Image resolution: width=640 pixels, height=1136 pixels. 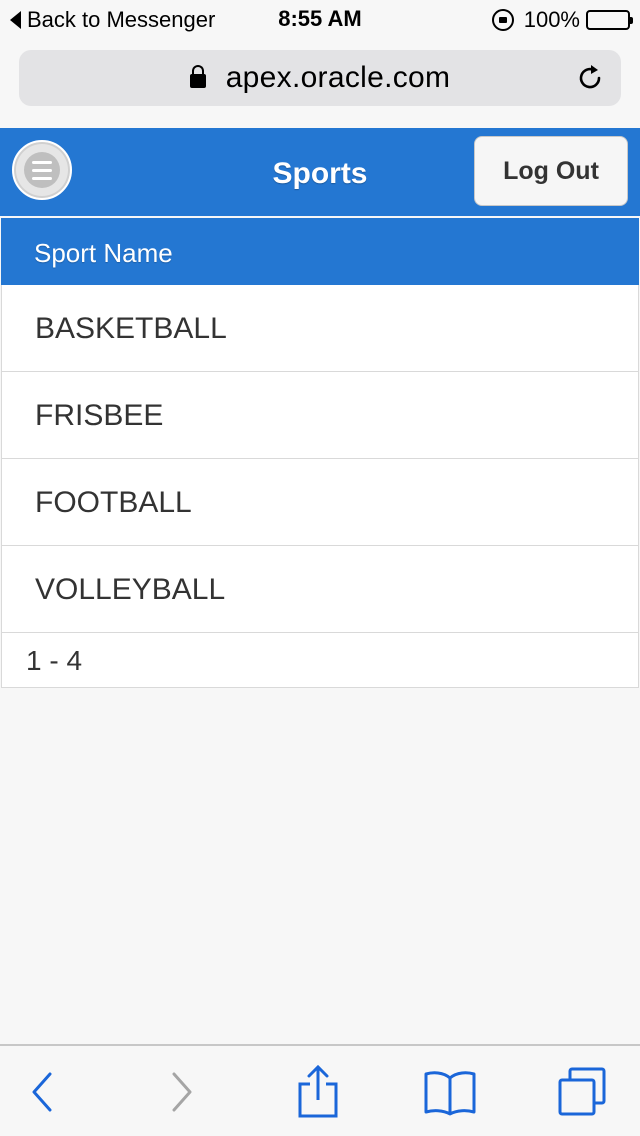 I want to click on back-triangle-icon, so click(x=15, y=20).